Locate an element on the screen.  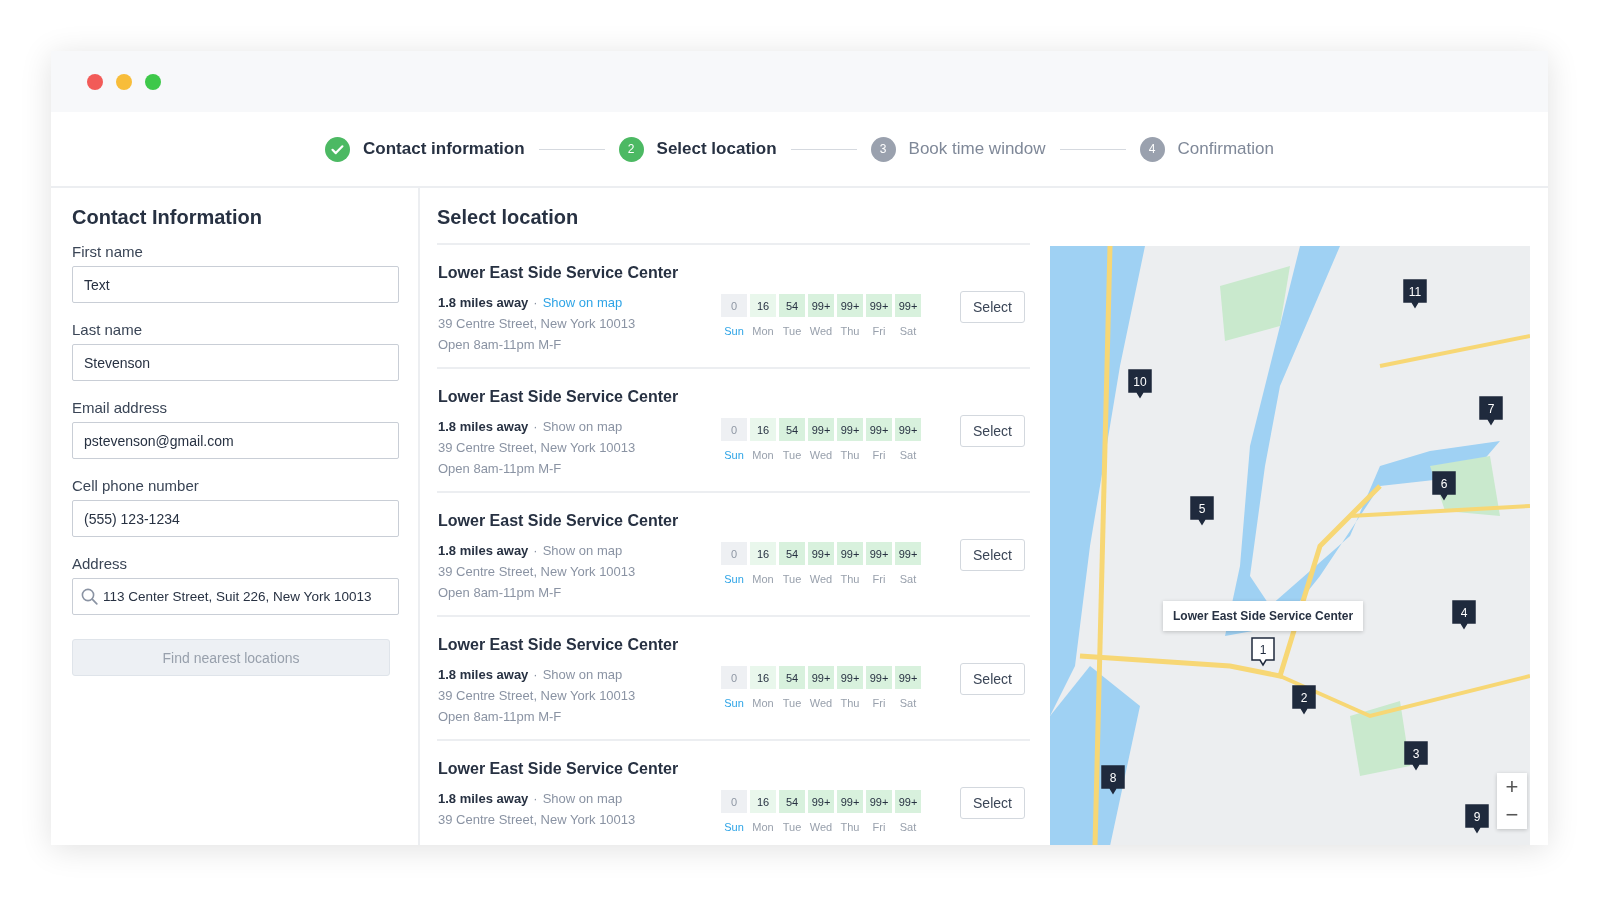
panel-title: Select location is located at coordinates (508, 217).